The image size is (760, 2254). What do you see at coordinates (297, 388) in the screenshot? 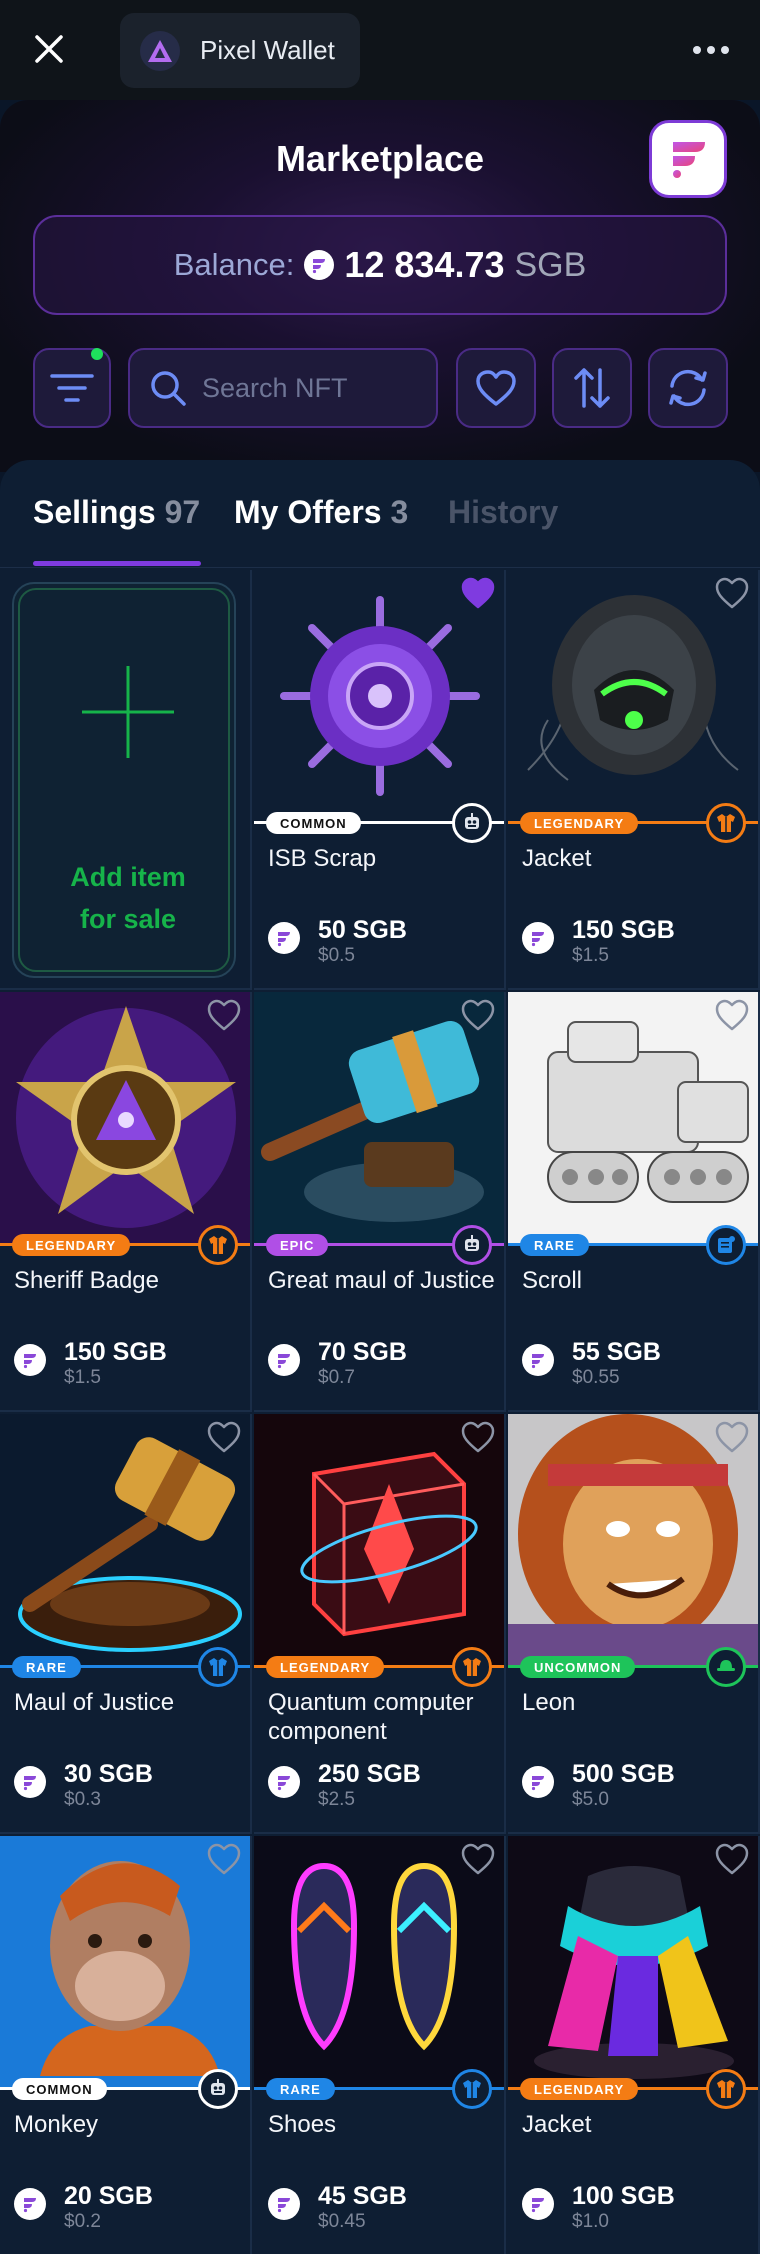
I see `search-input` at bounding box center [297, 388].